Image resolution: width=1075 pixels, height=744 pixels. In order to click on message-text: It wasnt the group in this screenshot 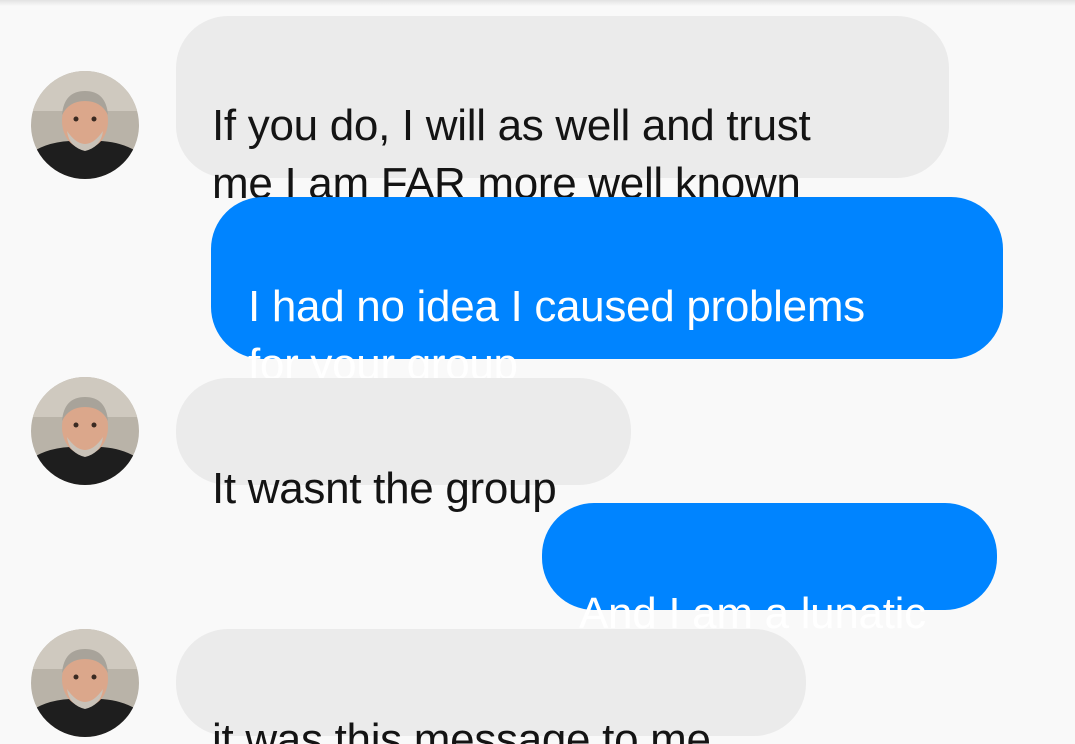, I will do `click(384, 488)`.